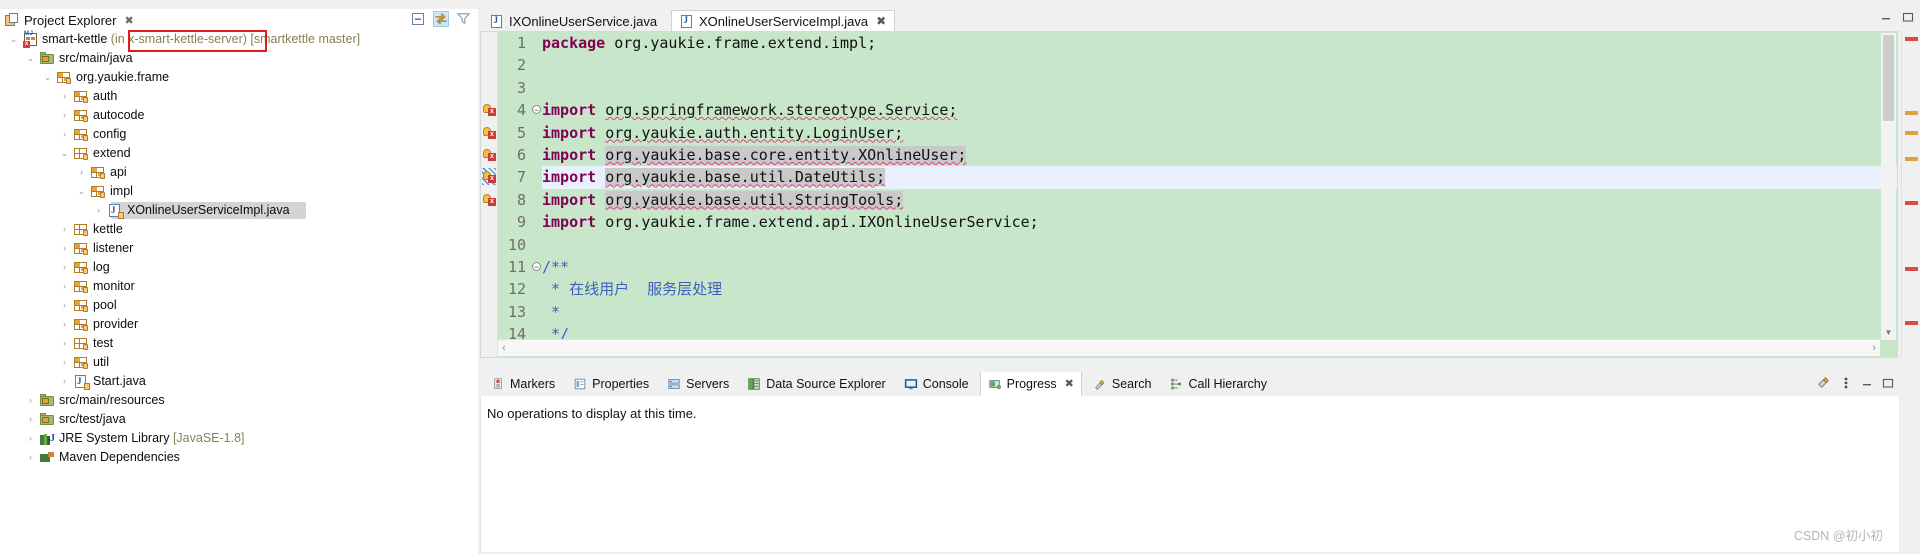 The image size is (1920, 554). Describe the element at coordinates (1910, 194) in the screenshot. I see `overview-ruler` at that location.